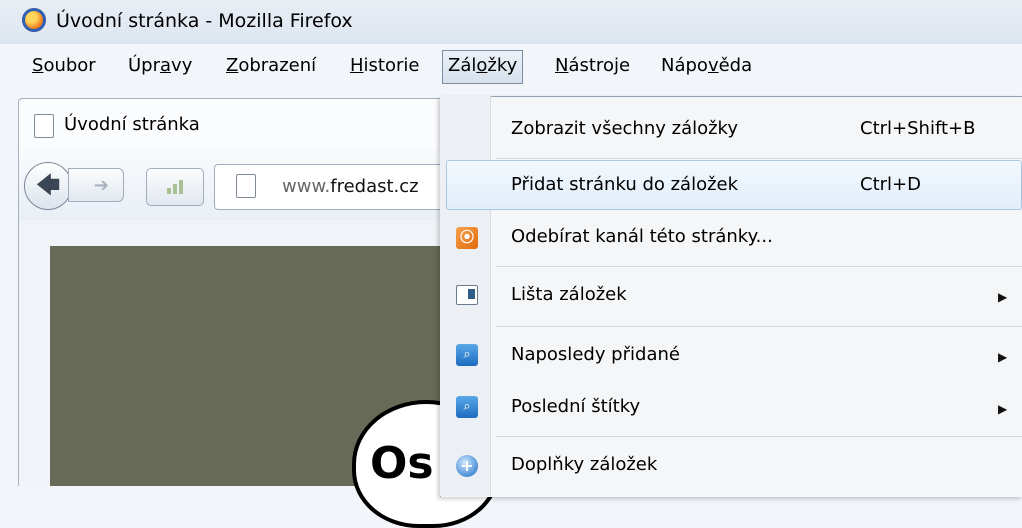 The height and width of the screenshot is (528, 1022). I want to click on firefox-logo-icon, so click(34, 20).